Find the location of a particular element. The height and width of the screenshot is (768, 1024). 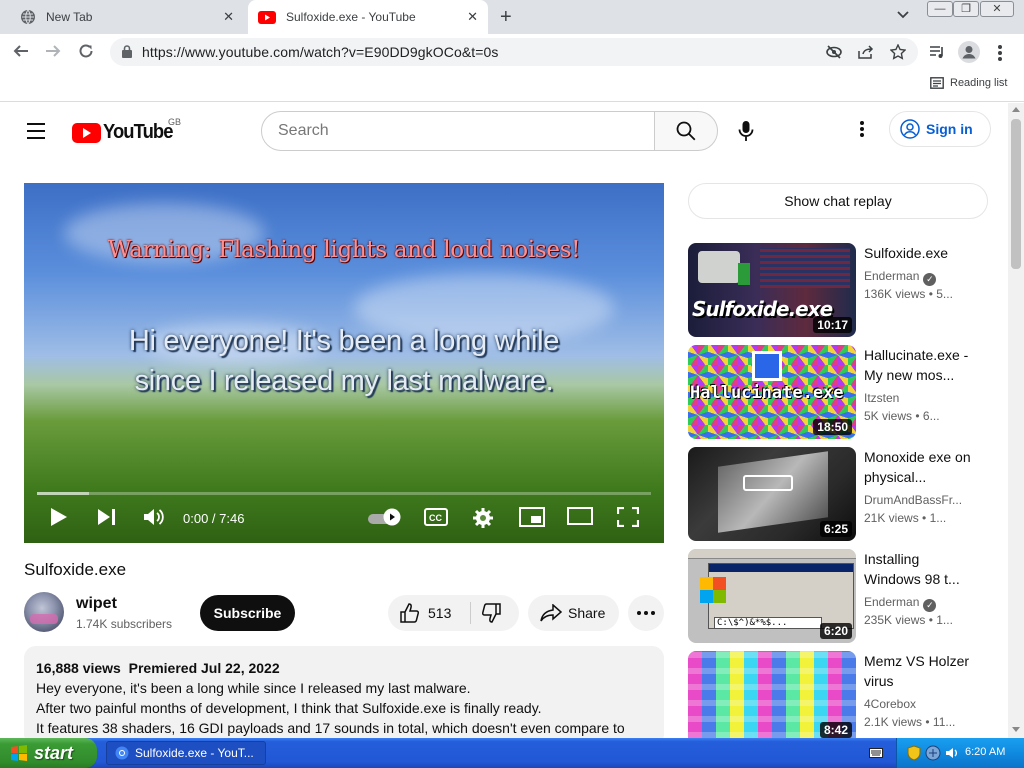

fullscreen-icon is located at coordinates (628, 517).